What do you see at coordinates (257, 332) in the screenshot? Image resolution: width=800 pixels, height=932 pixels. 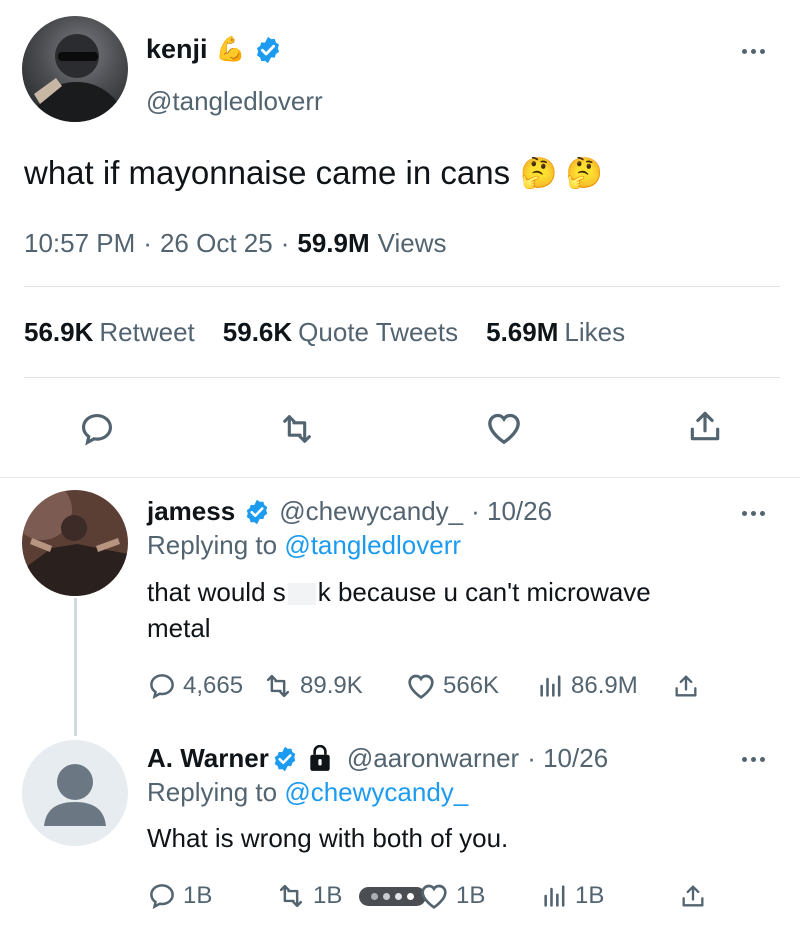 I see `quotes-count: 59.6K` at bounding box center [257, 332].